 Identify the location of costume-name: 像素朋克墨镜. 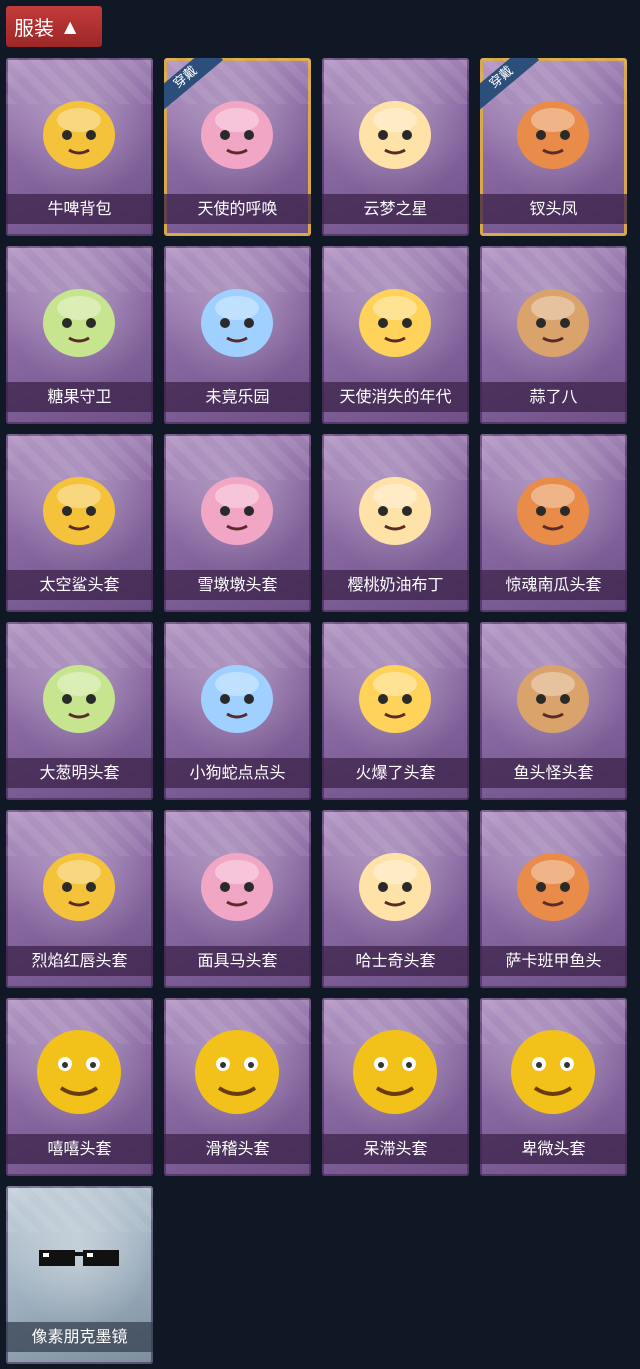
(79, 1337).